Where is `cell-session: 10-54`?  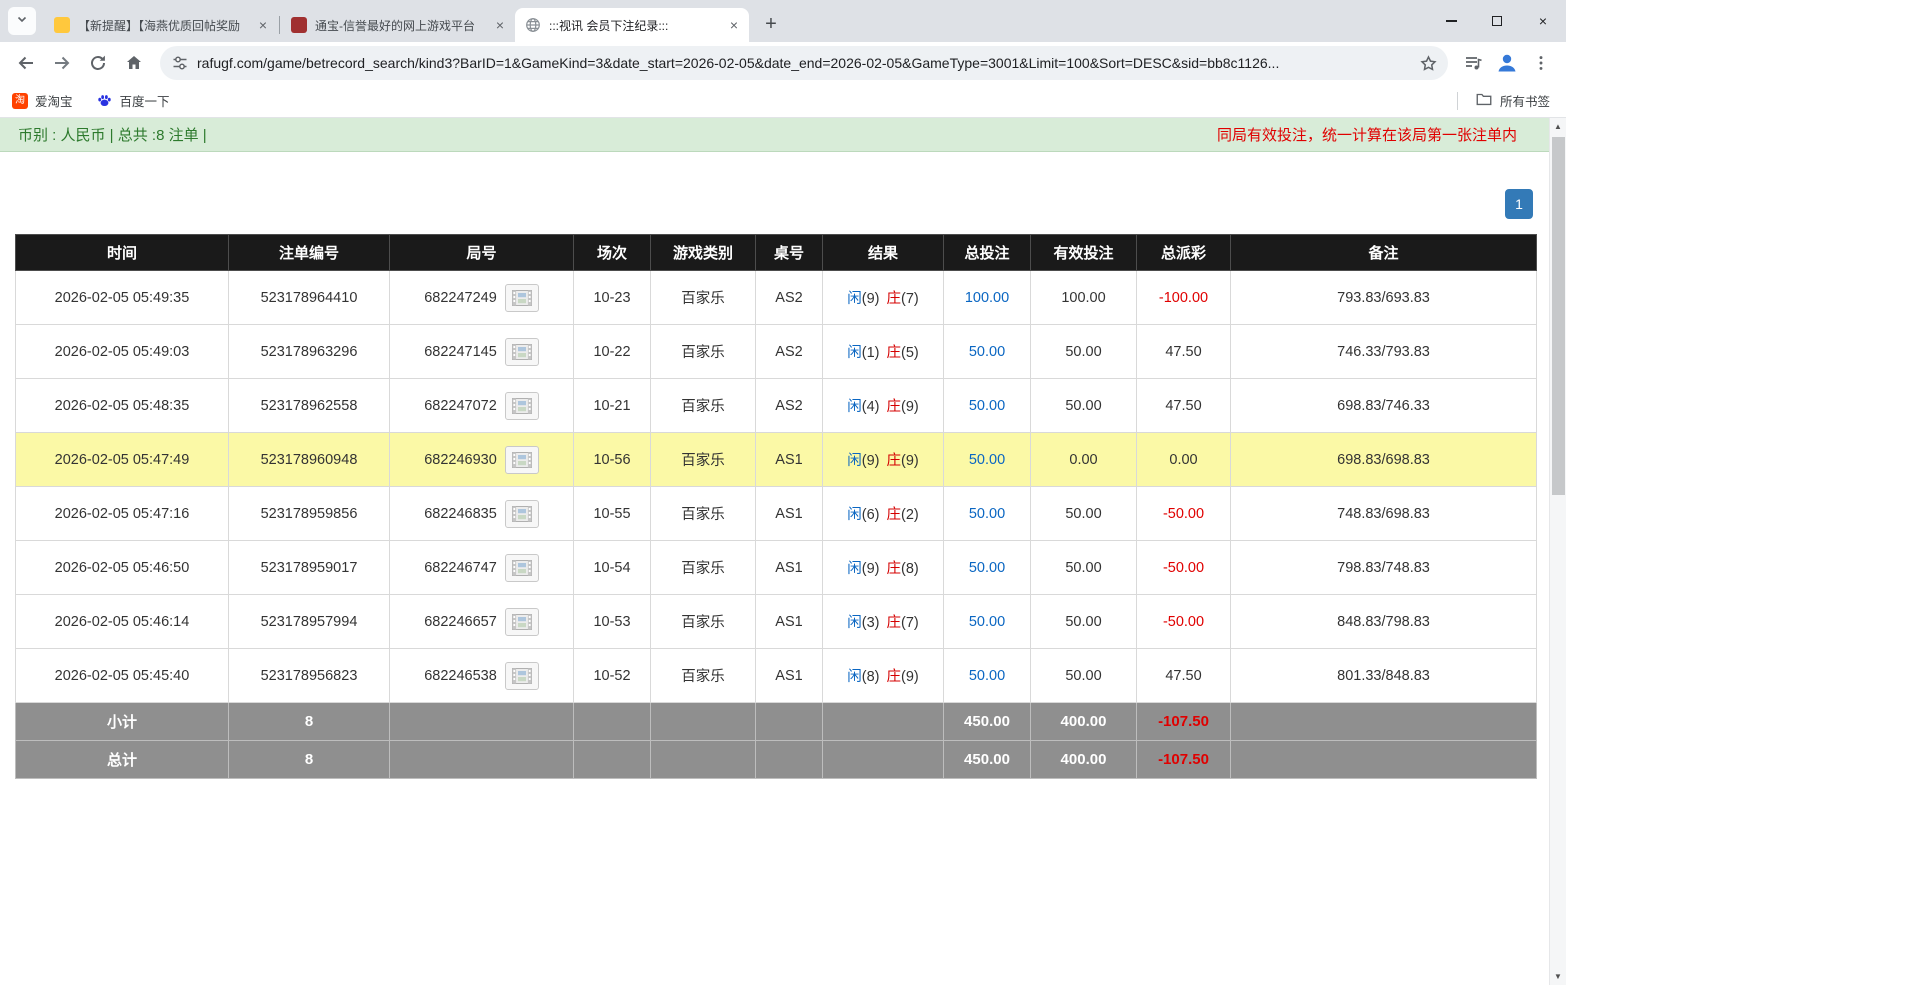 cell-session: 10-54 is located at coordinates (612, 567).